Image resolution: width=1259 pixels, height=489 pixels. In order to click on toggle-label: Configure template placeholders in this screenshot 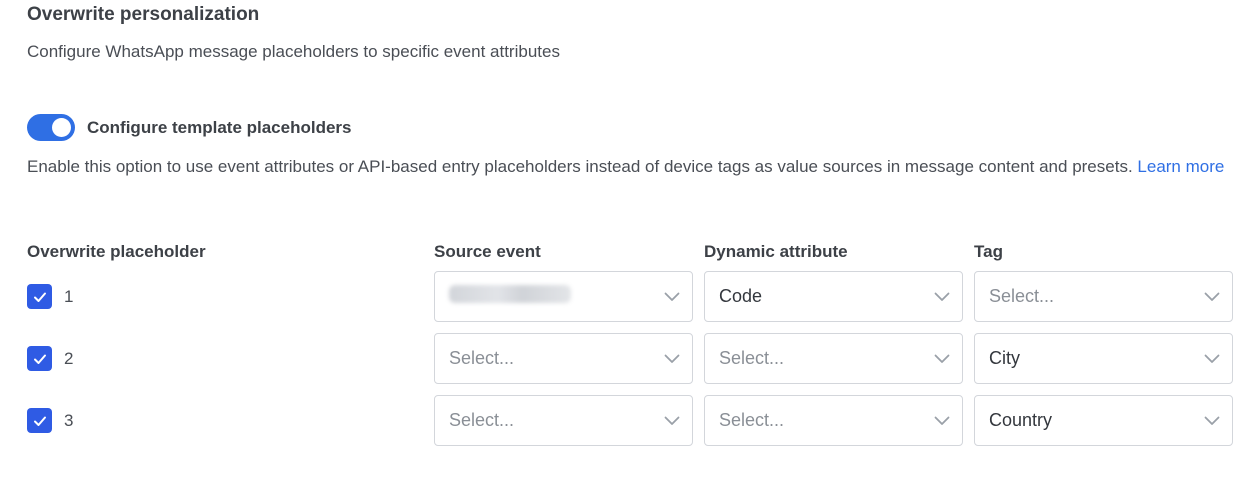, I will do `click(219, 127)`.